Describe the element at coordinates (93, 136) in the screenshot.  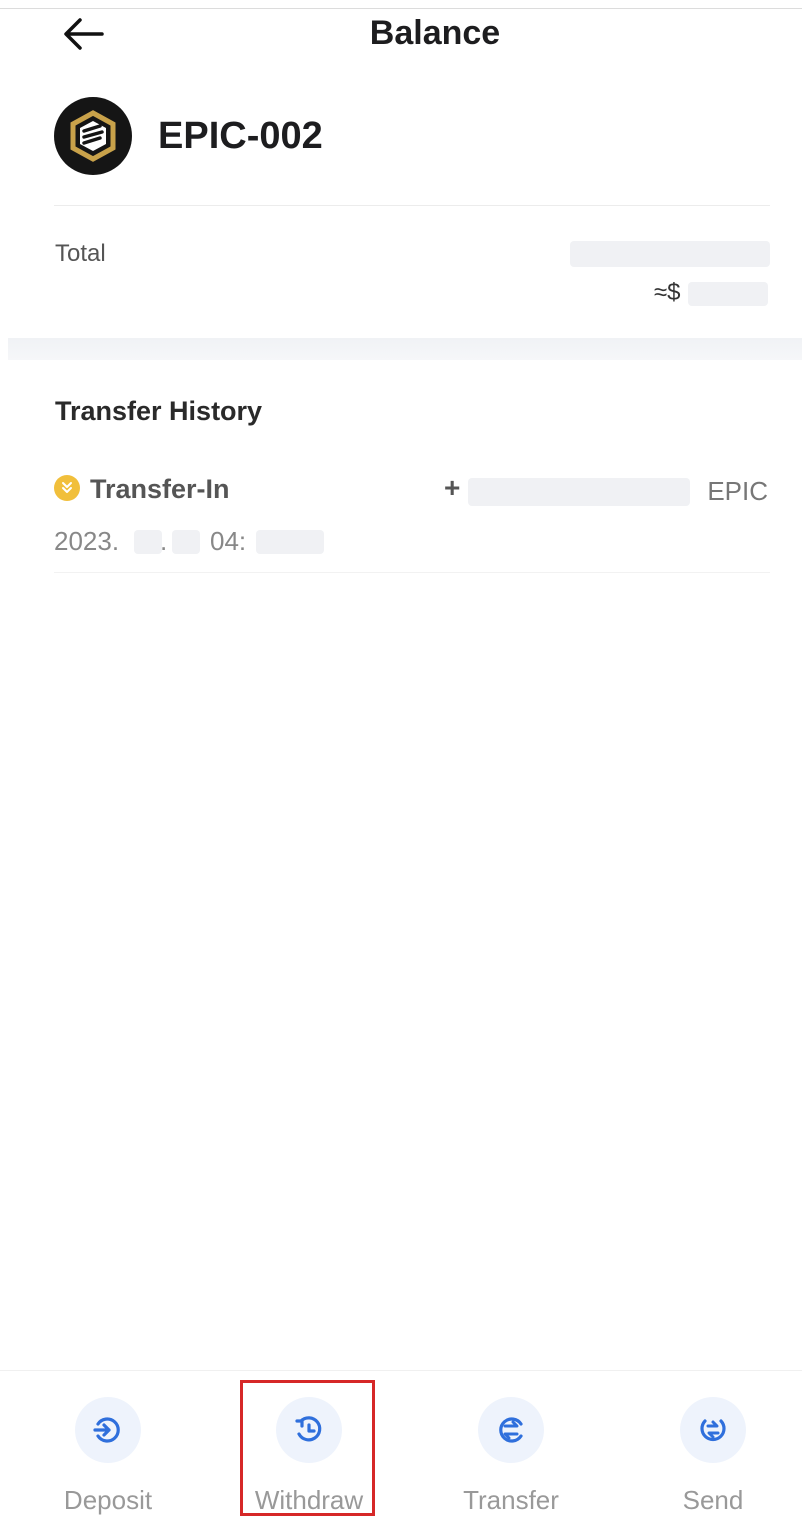
I see `epic-coin-logo-icon` at that location.